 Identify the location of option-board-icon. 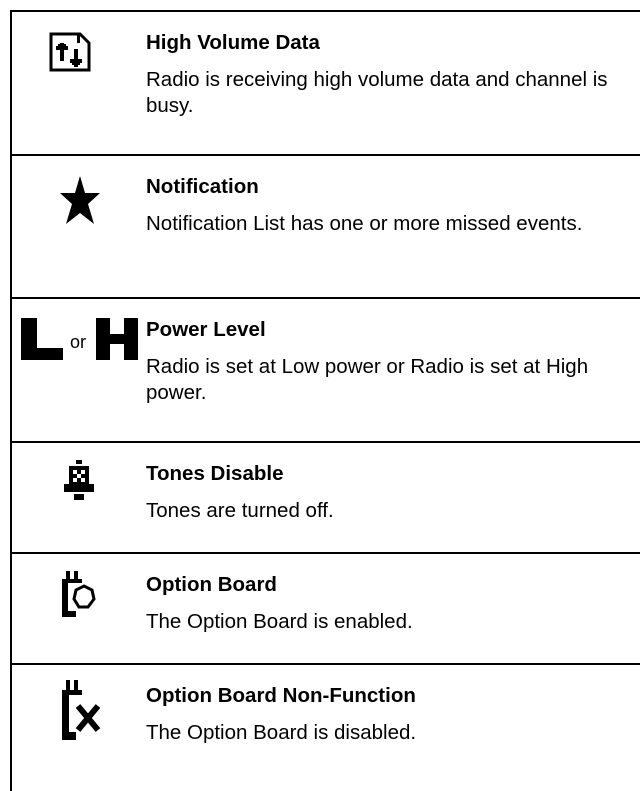
(80, 594).